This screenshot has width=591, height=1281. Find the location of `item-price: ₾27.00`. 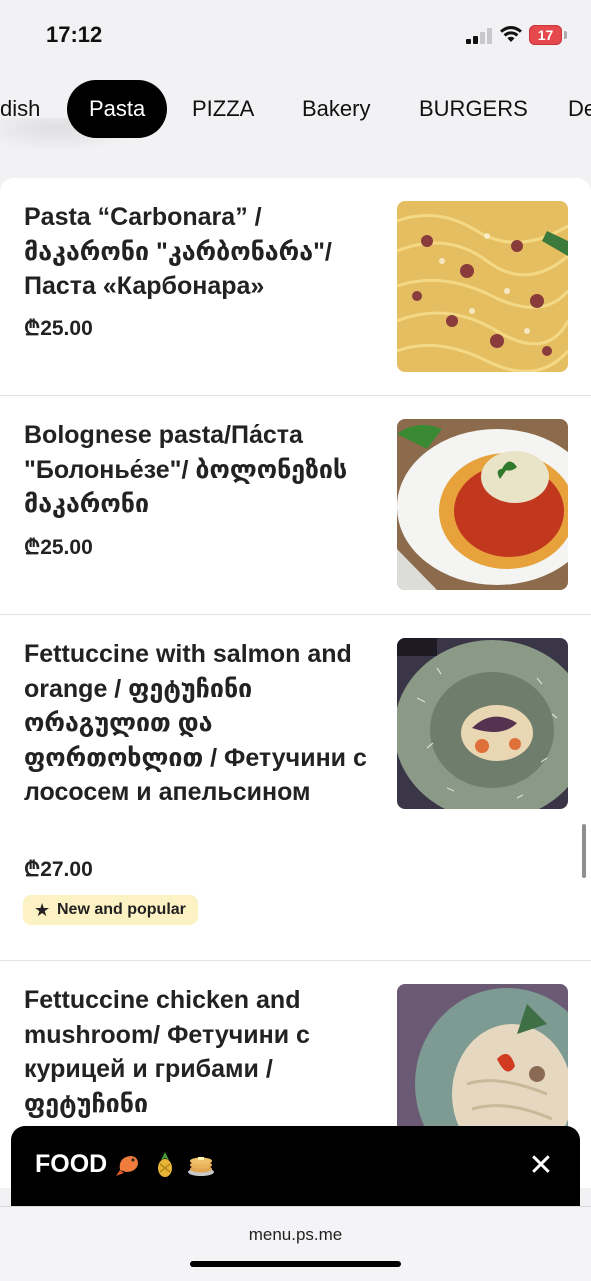

item-price: ₾27.00 is located at coordinates (58, 869).